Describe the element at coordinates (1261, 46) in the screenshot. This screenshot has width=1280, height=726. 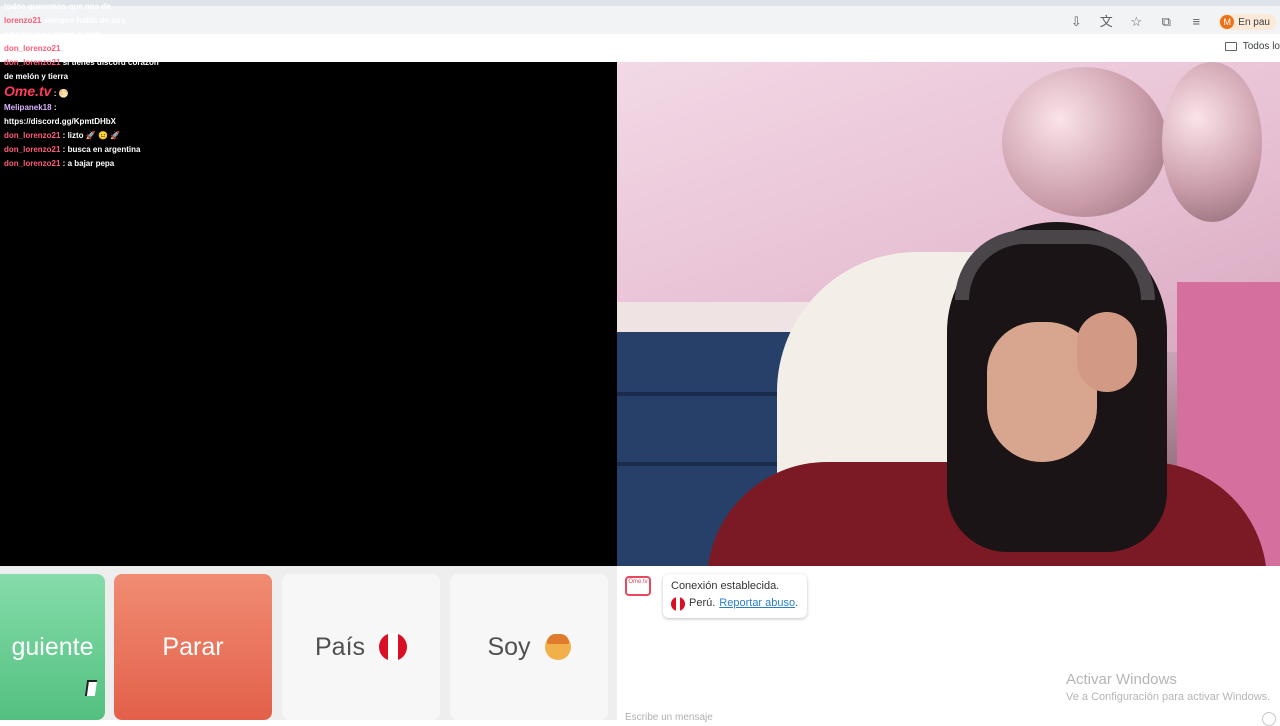
I see `all-bookmarks-label: Todos lo` at that location.